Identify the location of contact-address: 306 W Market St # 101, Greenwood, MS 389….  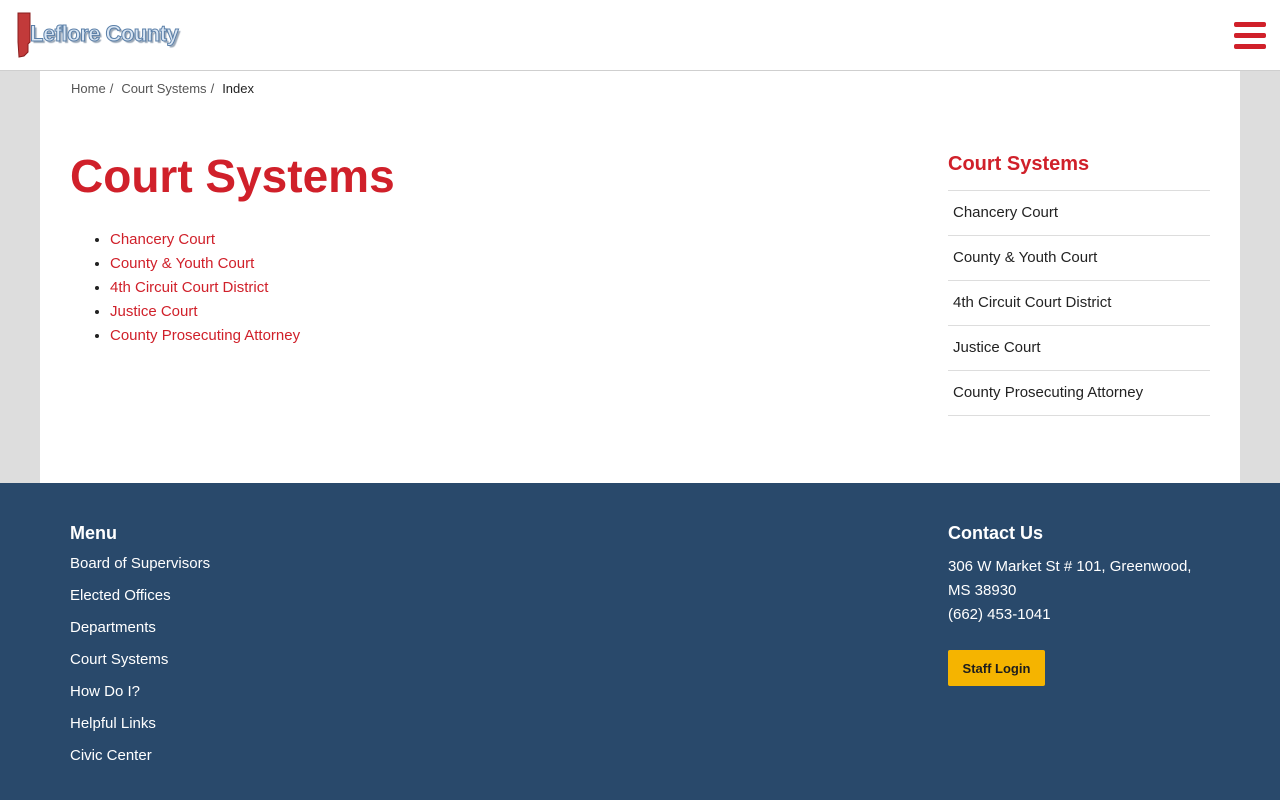
(1070, 578).